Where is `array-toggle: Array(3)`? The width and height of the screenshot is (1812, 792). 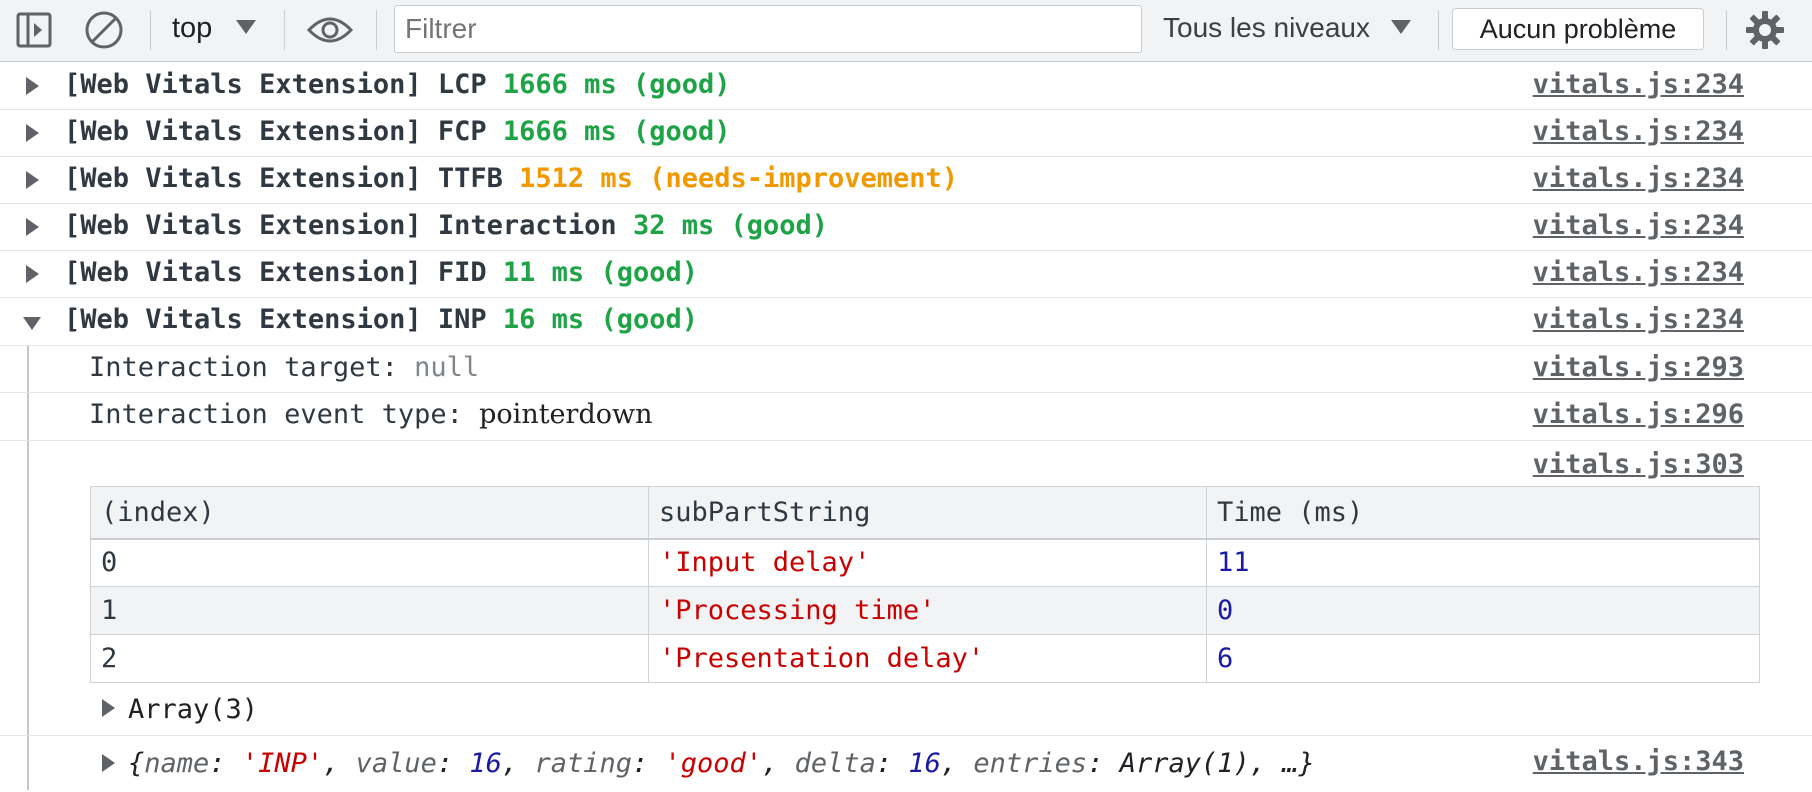
array-toggle: Array(3) is located at coordinates (193, 709).